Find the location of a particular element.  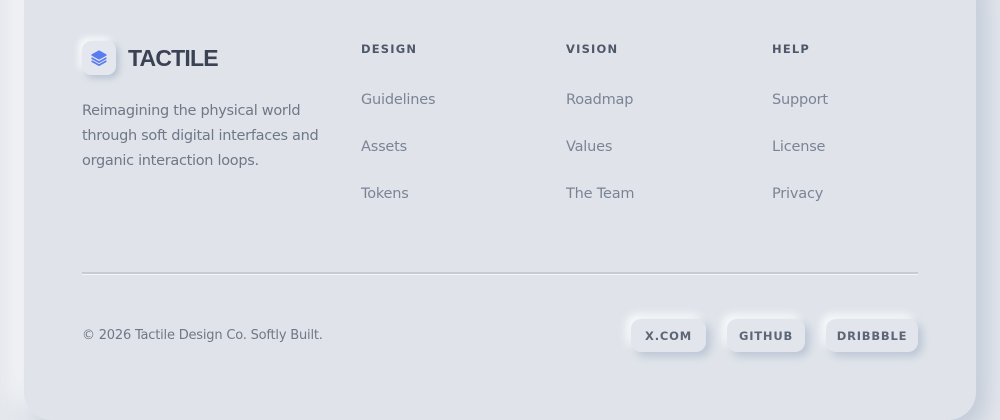

link-roadmap: Roadmap is located at coordinates (600, 100).